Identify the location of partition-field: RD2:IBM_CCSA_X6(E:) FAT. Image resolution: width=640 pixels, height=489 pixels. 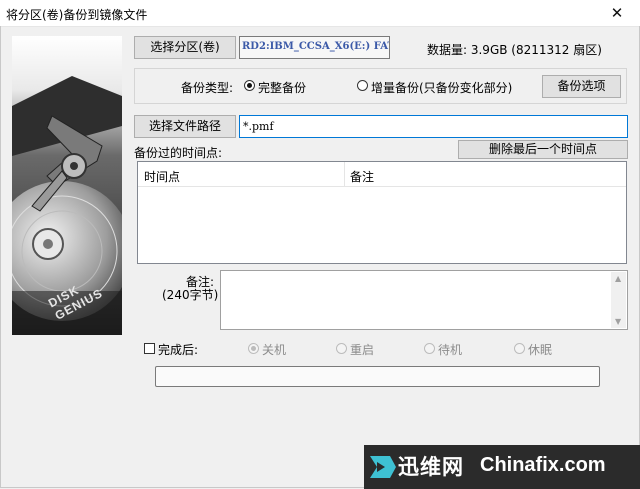
(314, 47).